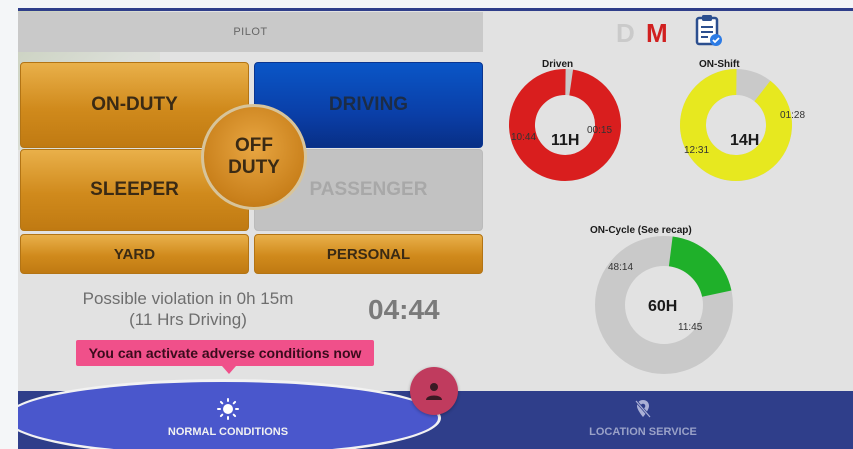 Image resolution: width=853 pixels, height=449 pixels. What do you see at coordinates (188, 298) in the screenshot?
I see `violation-line1: Possible violation in 0h 15m` at bounding box center [188, 298].